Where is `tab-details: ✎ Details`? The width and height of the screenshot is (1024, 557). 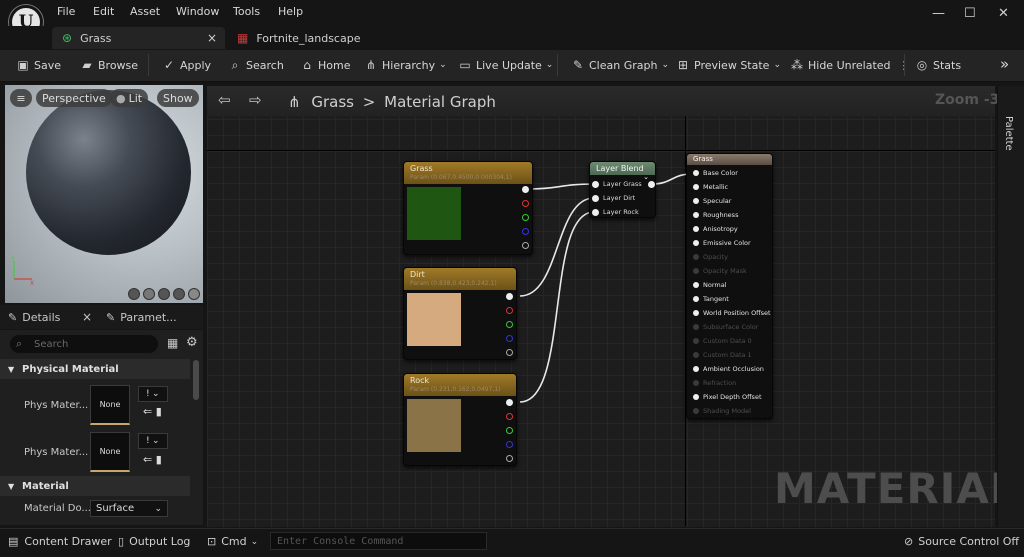 tab-details: ✎ Details is located at coordinates (34, 317).